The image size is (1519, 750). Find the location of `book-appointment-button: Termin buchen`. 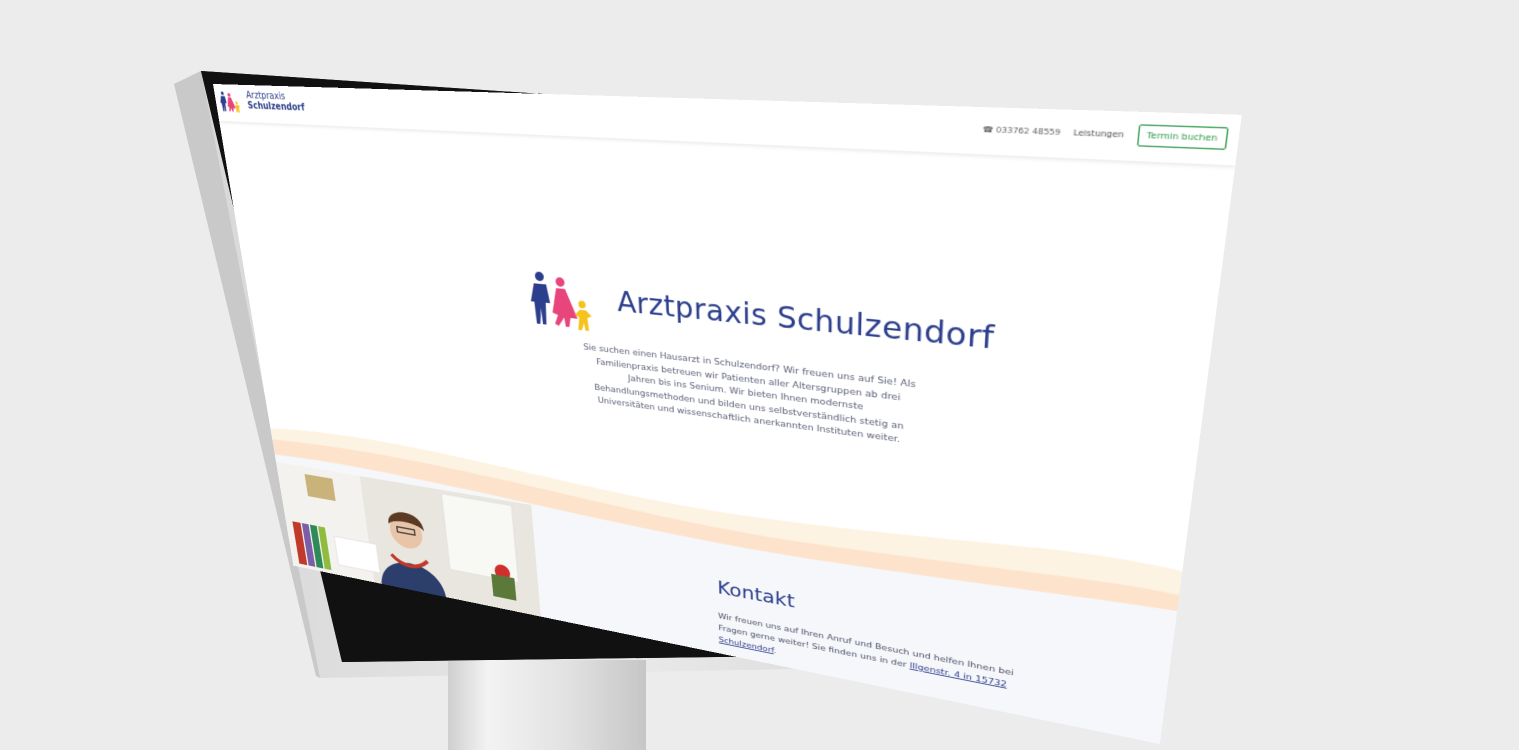

book-appointment-button: Termin buchen is located at coordinates (1182, 137).